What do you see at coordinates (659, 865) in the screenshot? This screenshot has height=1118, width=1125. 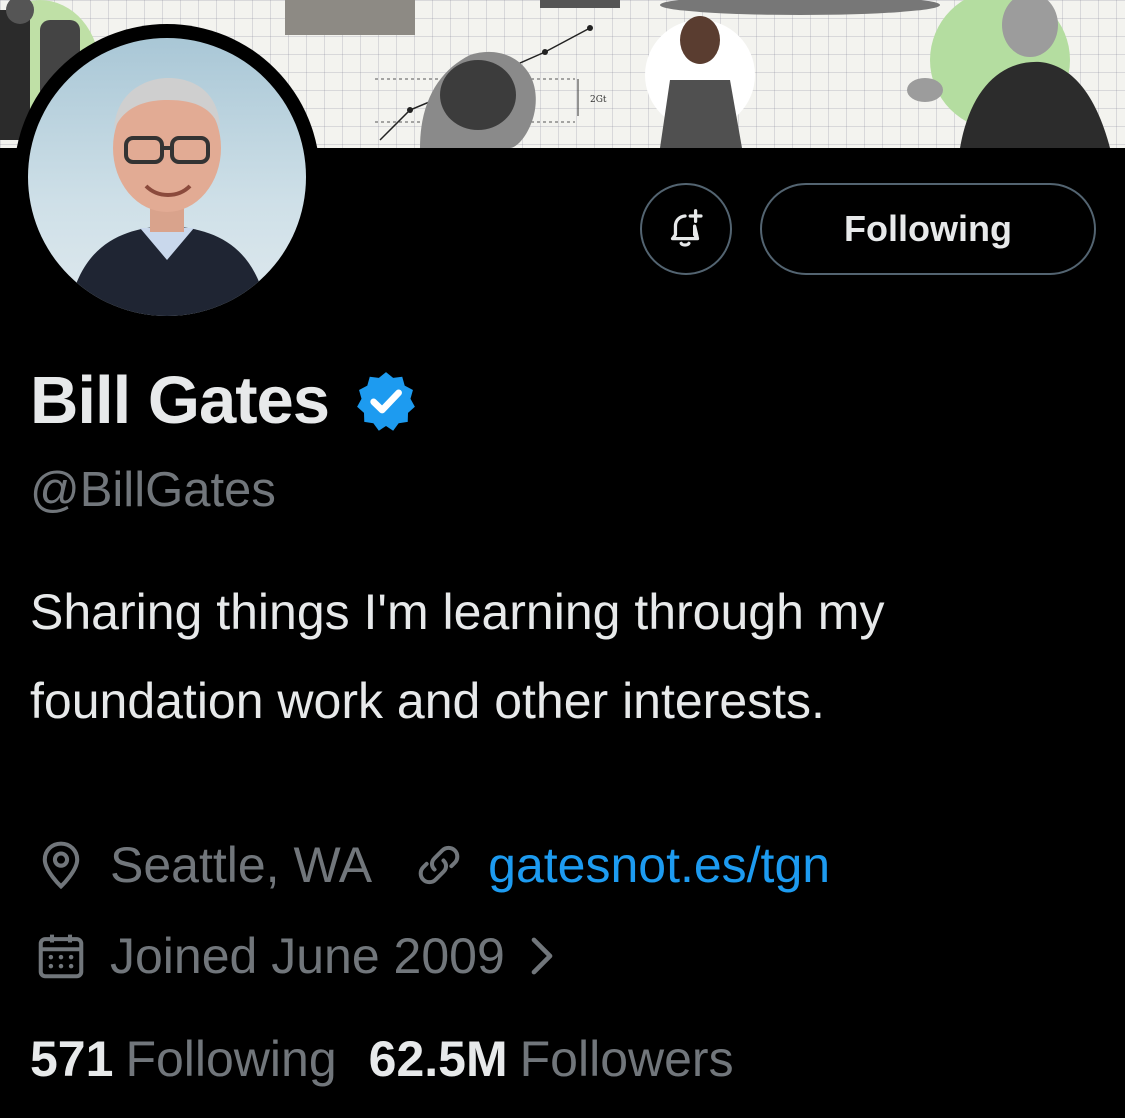 I see `profile-website-link: gatesnot.es/tgn` at bounding box center [659, 865].